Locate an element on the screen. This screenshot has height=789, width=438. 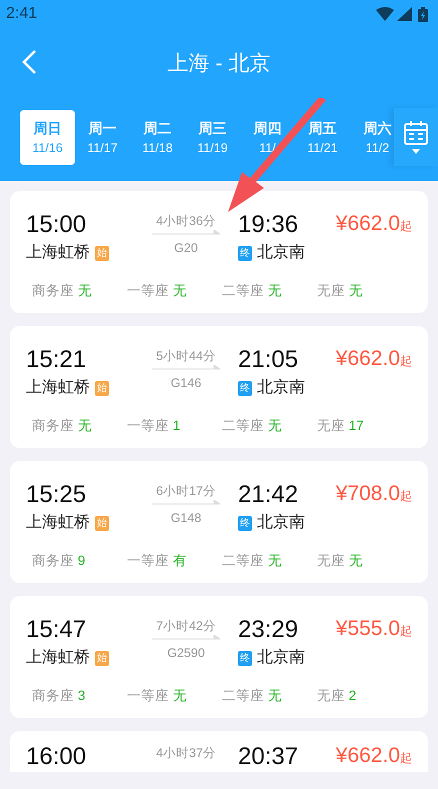
date-tab: 周三 11/19 is located at coordinates (212, 137).